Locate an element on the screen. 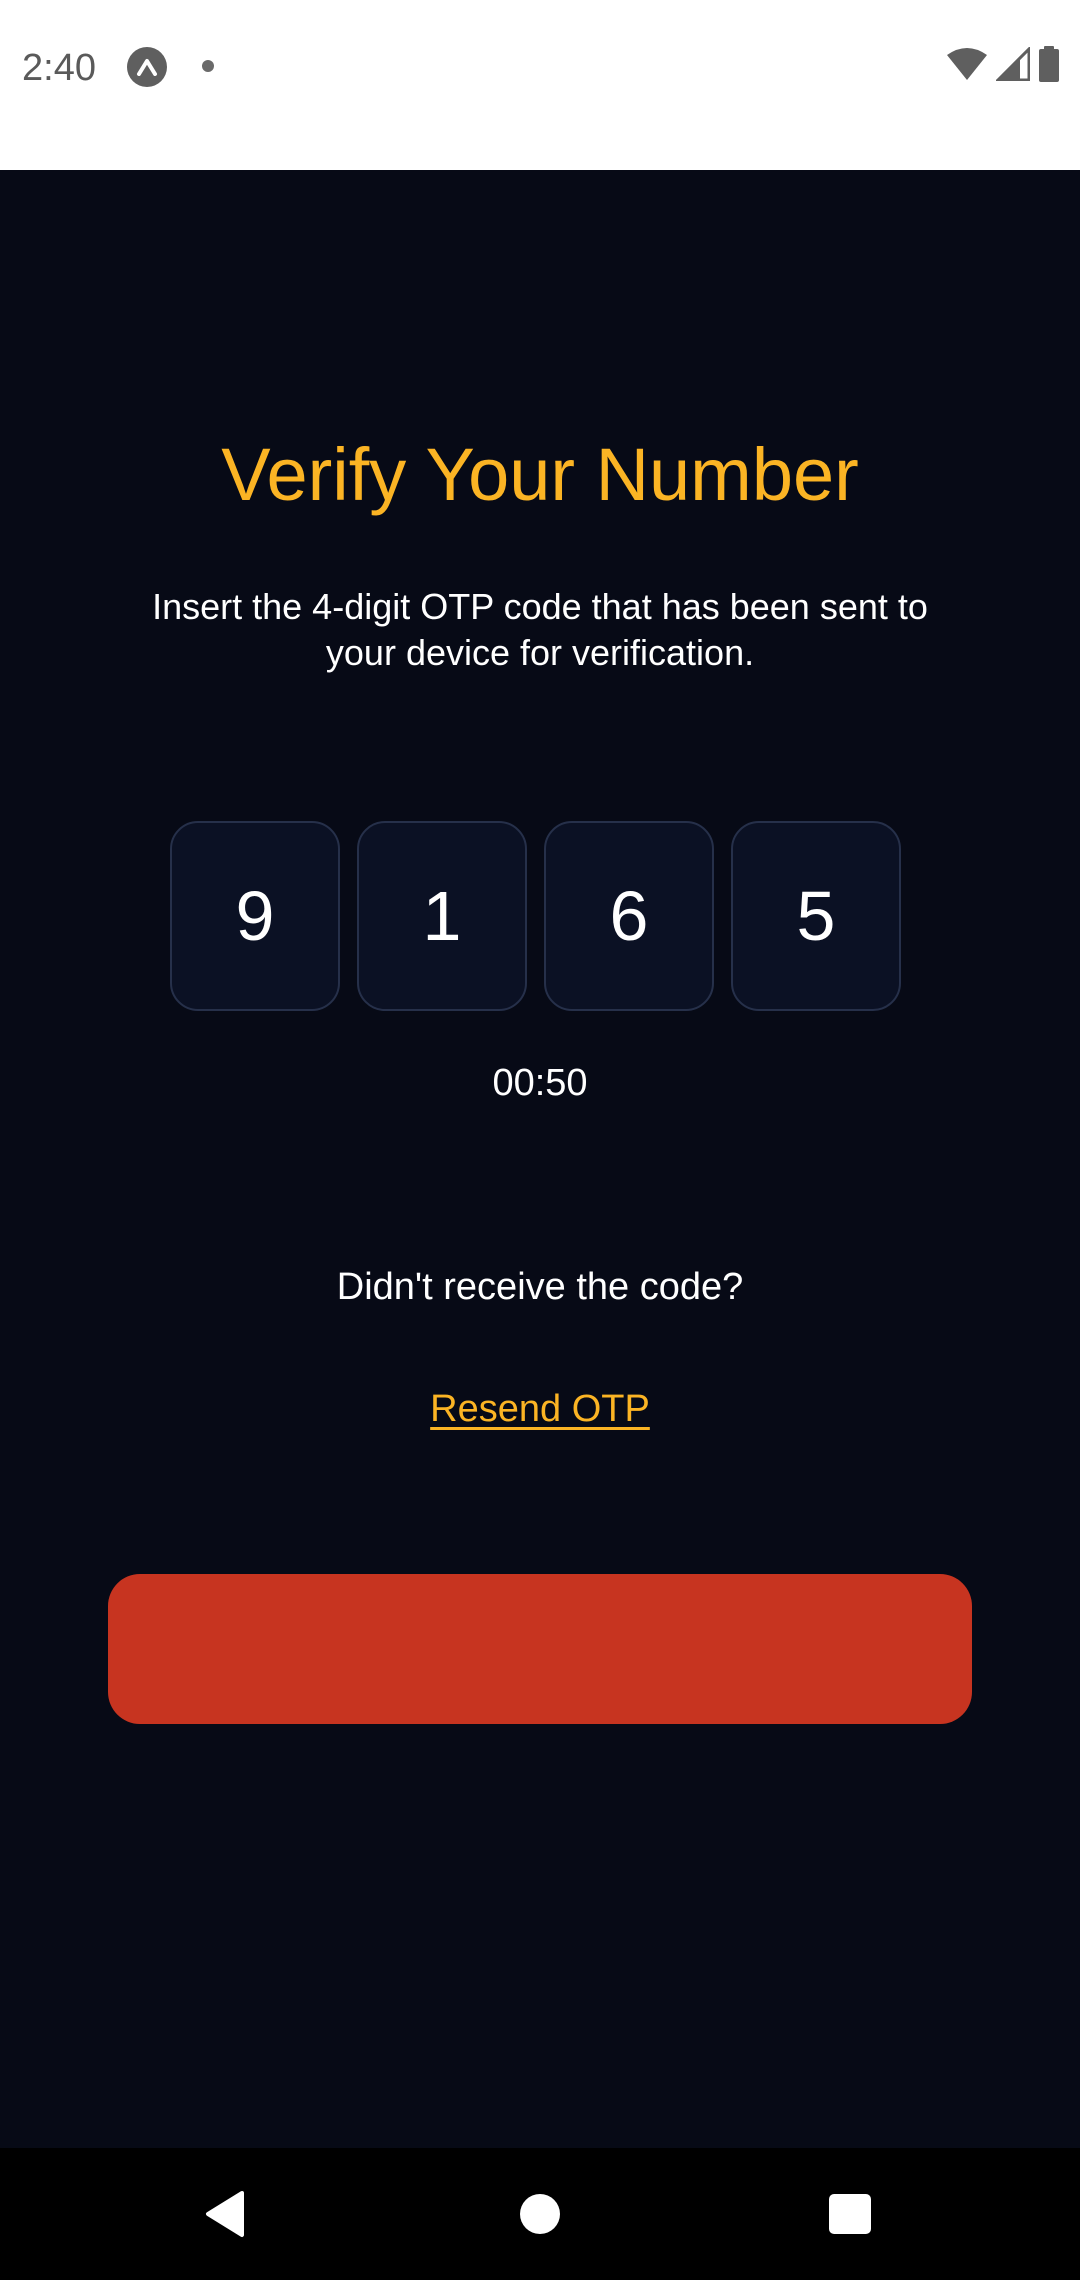 This screenshot has width=1080, height=2280. back-icon is located at coordinates (225, 2216).